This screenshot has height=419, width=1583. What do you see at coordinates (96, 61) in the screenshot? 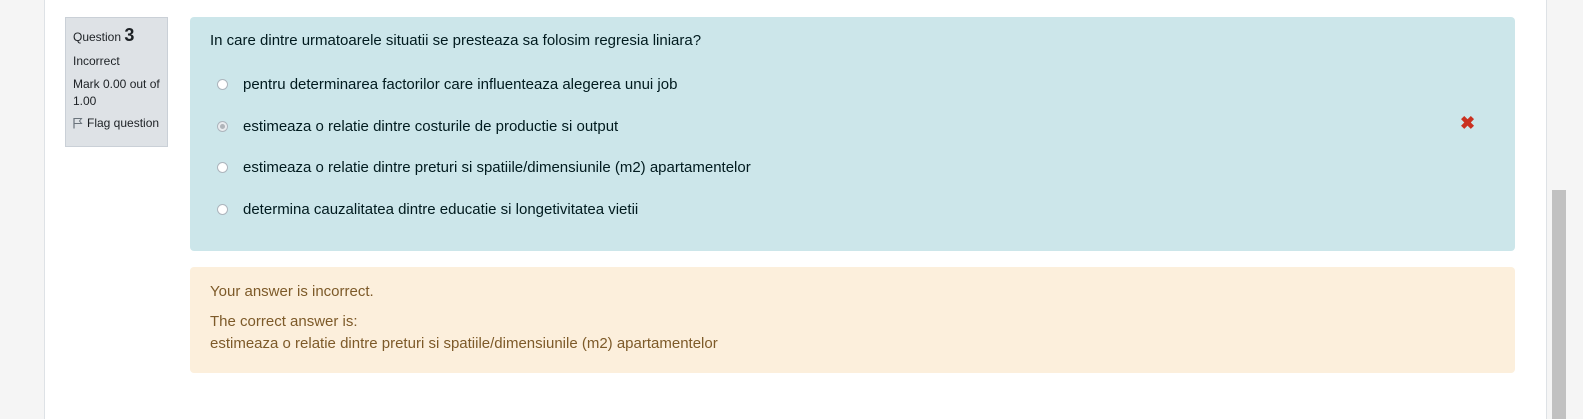
I see `question-state: Incorrect` at bounding box center [96, 61].